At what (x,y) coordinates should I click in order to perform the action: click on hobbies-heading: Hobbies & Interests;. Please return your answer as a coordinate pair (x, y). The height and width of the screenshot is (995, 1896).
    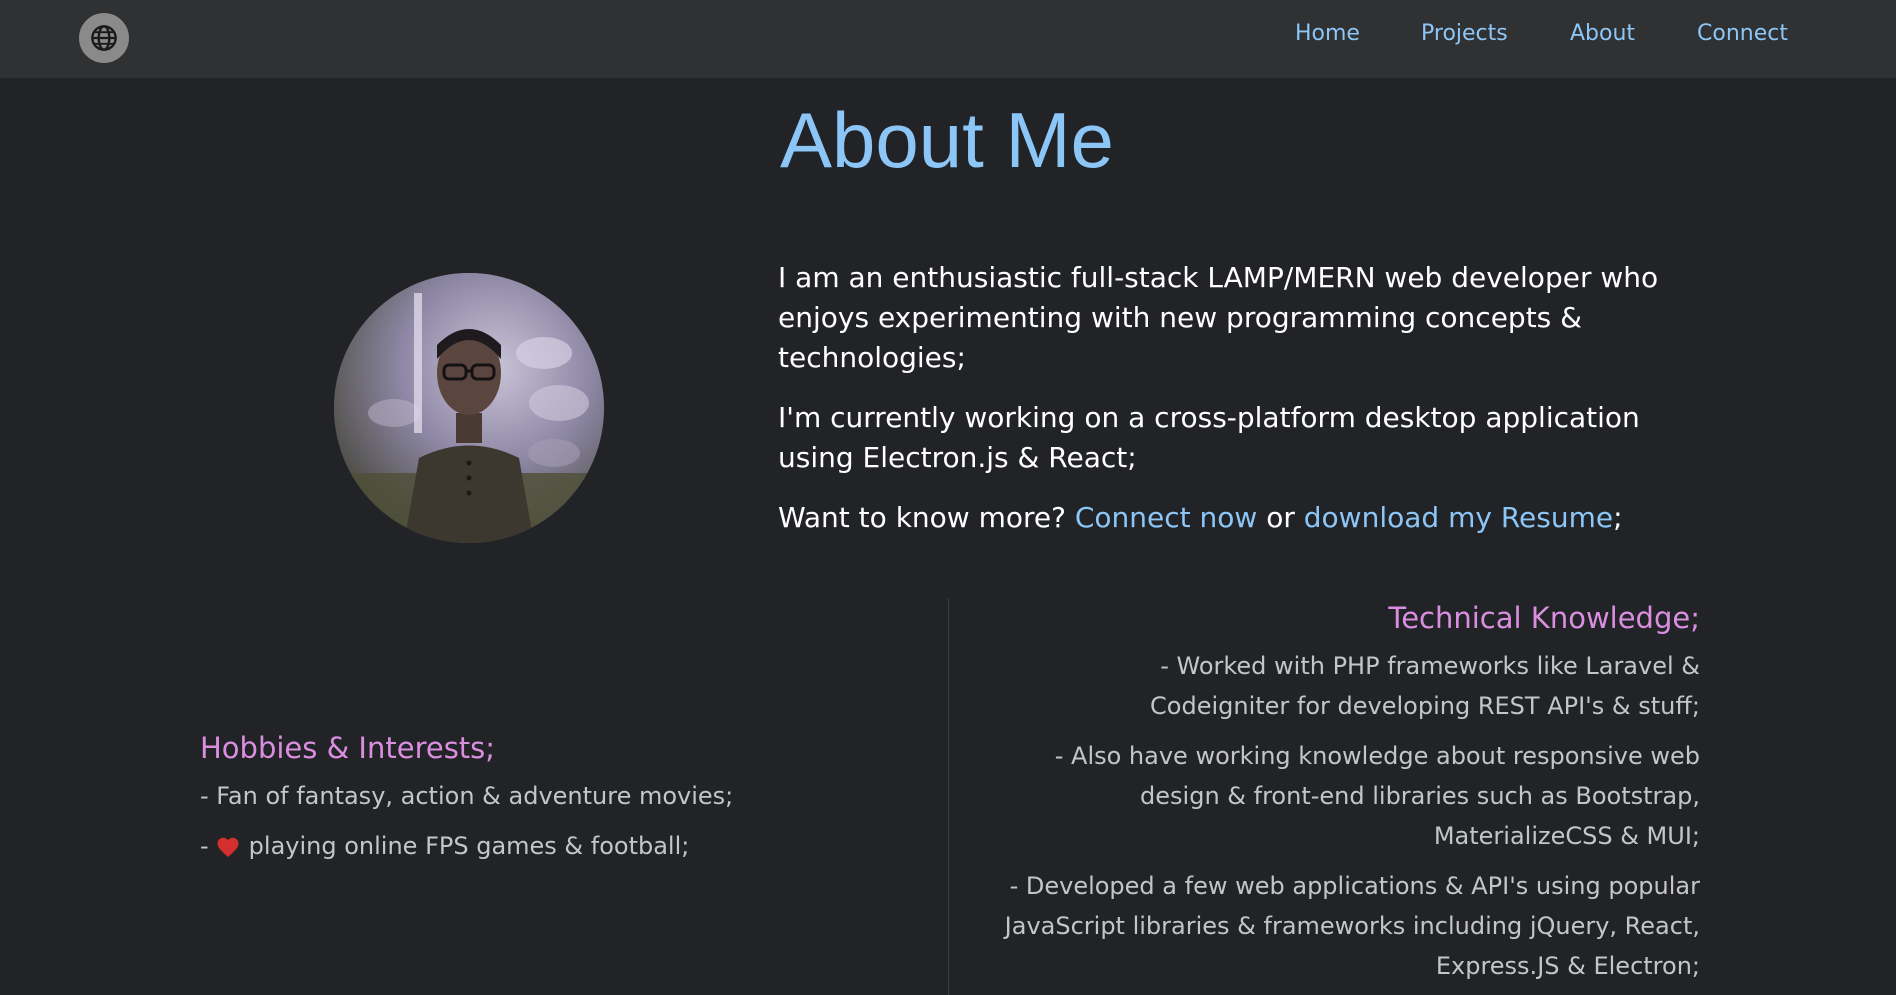
    Looking at the image, I should click on (348, 748).